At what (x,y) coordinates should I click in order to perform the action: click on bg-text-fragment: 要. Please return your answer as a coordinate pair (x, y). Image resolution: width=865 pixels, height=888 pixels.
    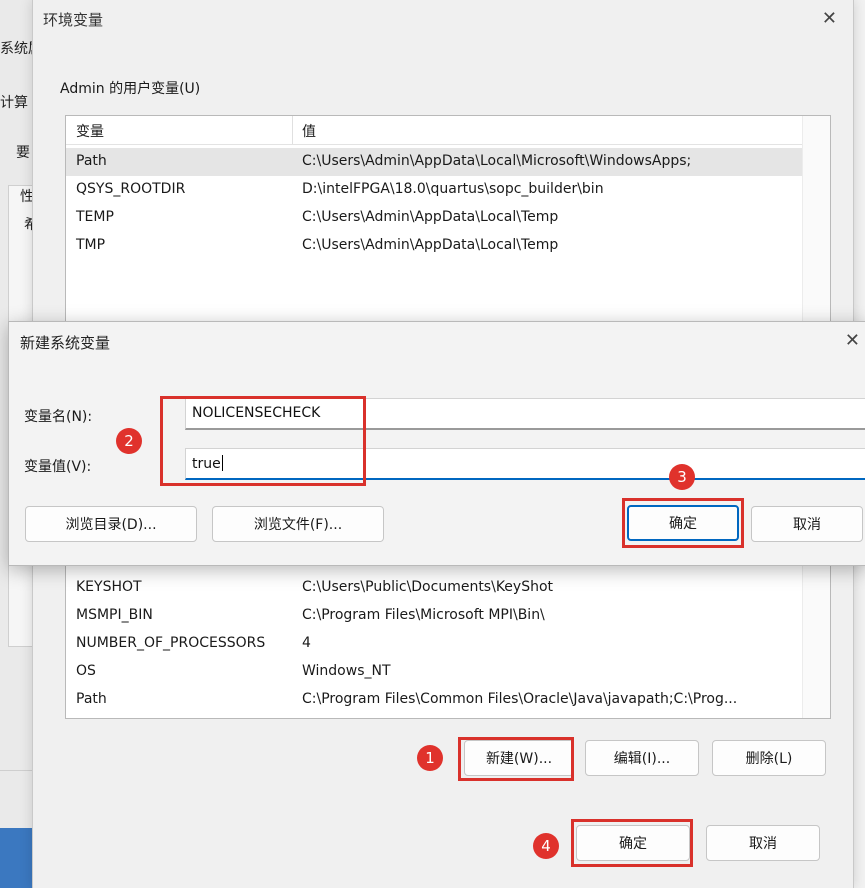
    Looking at the image, I should click on (23, 153).